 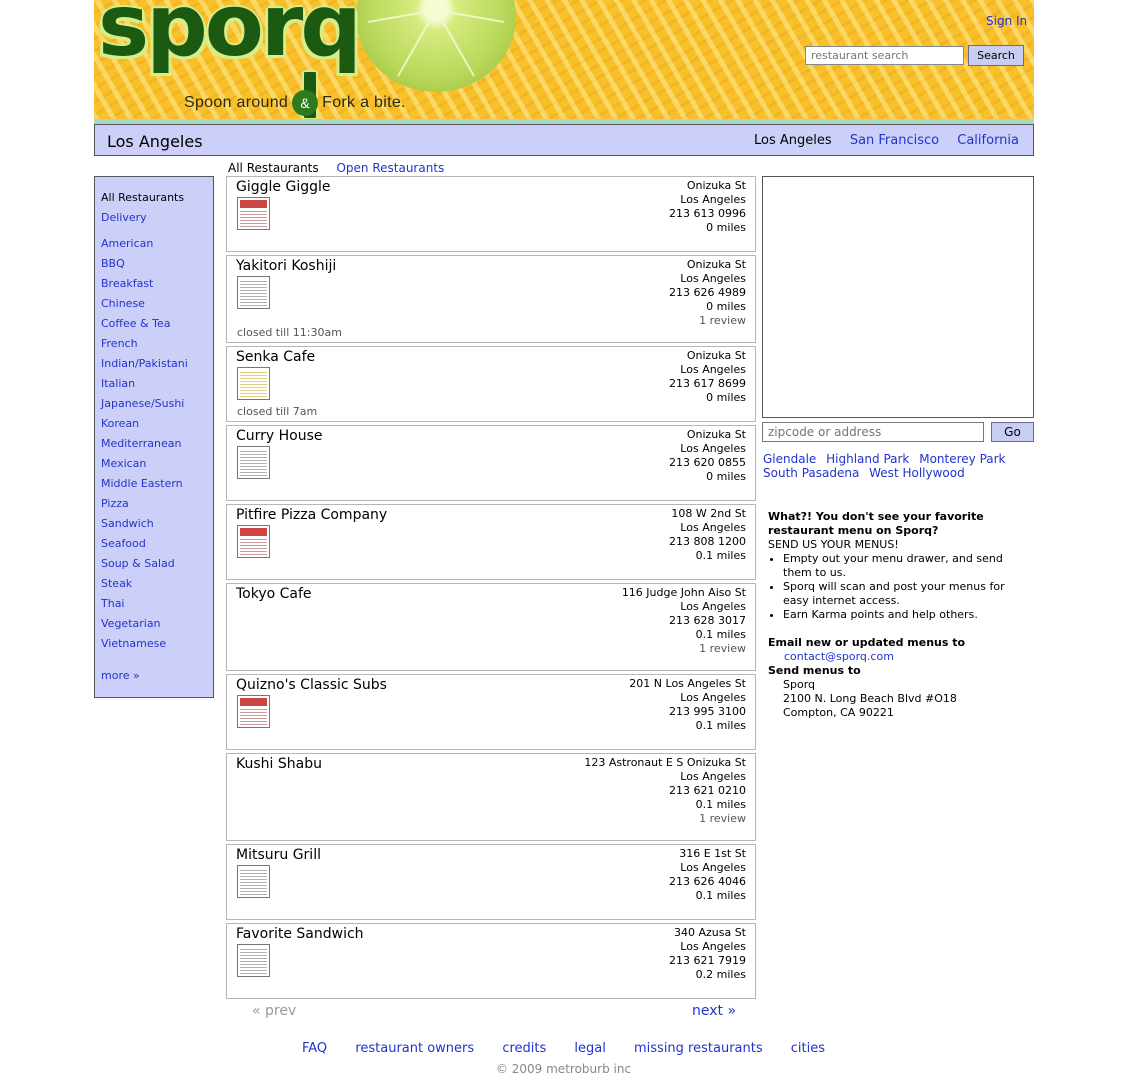 What do you see at coordinates (157, 606) in the screenshot?
I see `sidebar-item-thai: Thai` at bounding box center [157, 606].